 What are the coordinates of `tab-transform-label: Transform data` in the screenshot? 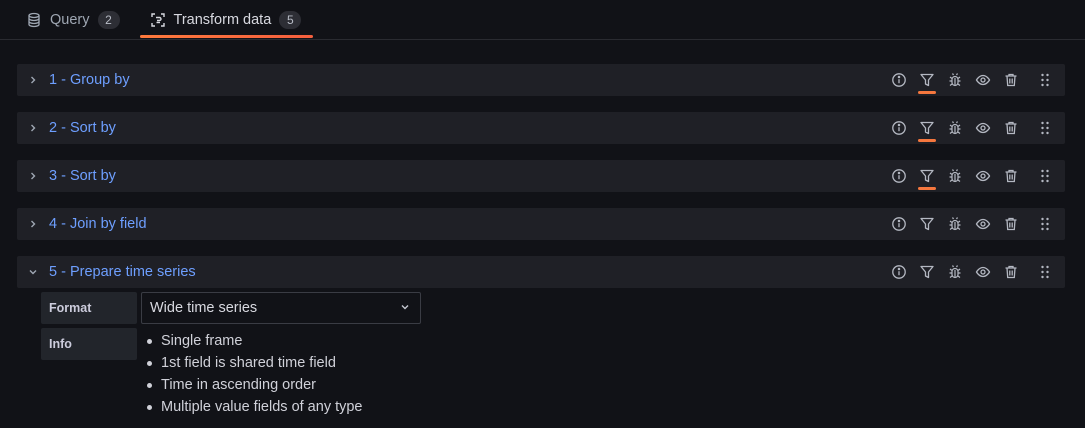 It's located at (222, 19).